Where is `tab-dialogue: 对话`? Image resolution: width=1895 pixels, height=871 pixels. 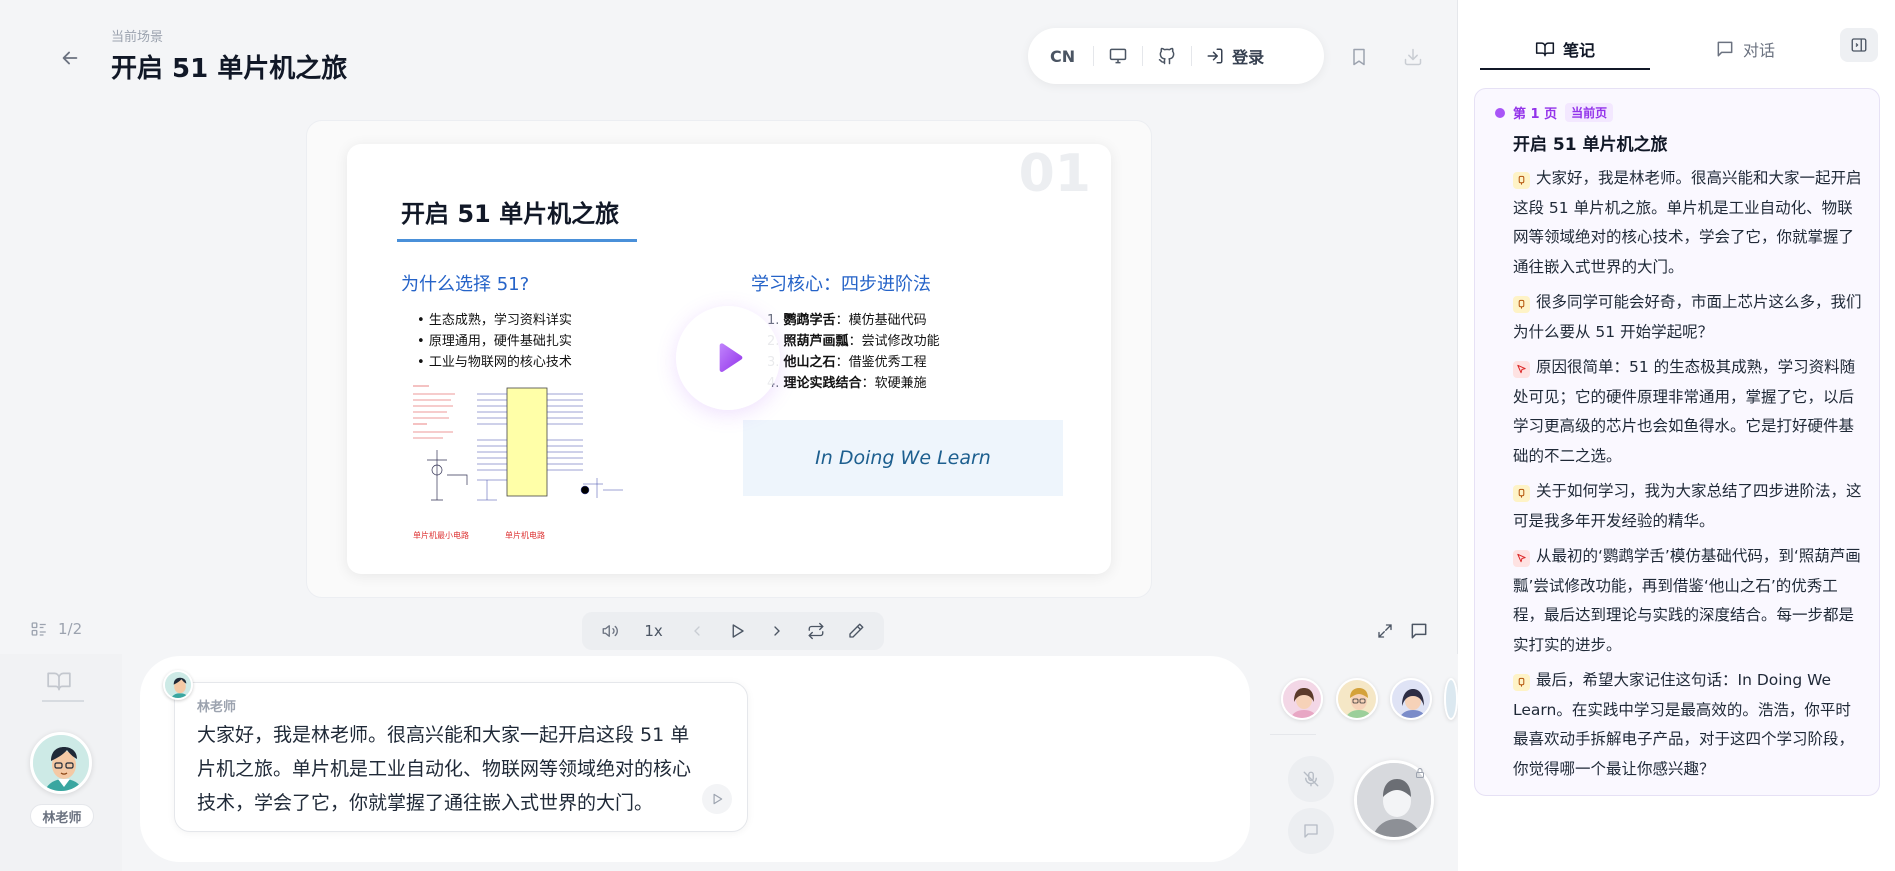 tab-dialogue: 对话 is located at coordinates (1745, 49).